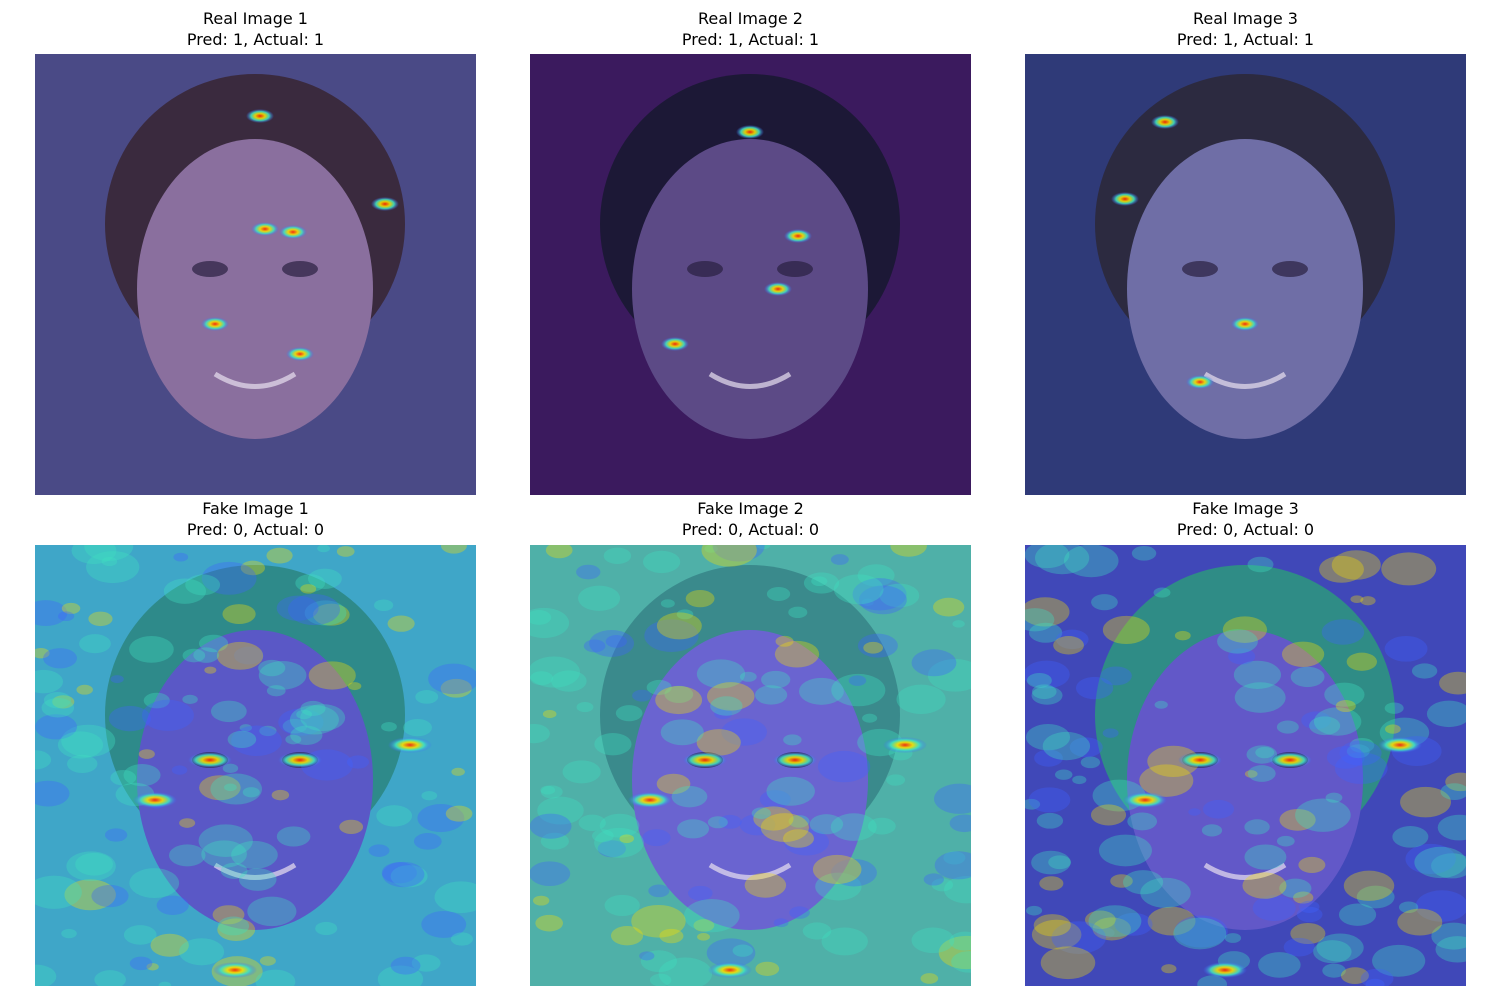 The width and height of the screenshot is (1500, 1000). What do you see at coordinates (750, 18) in the screenshot?
I see `panel-title: Real Image 2` at bounding box center [750, 18].